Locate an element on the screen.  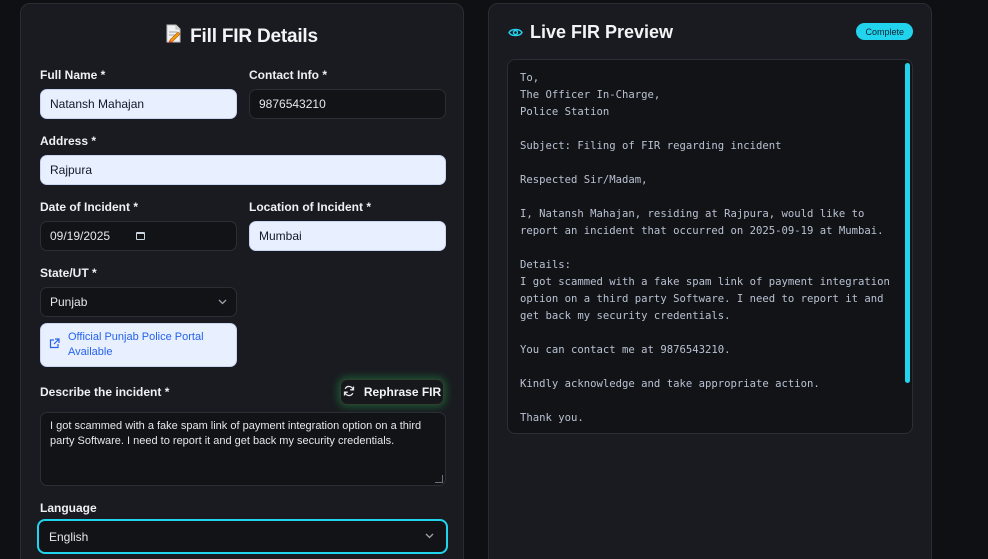
date-label: Date of Incident * is located at coordinates (89, 207).